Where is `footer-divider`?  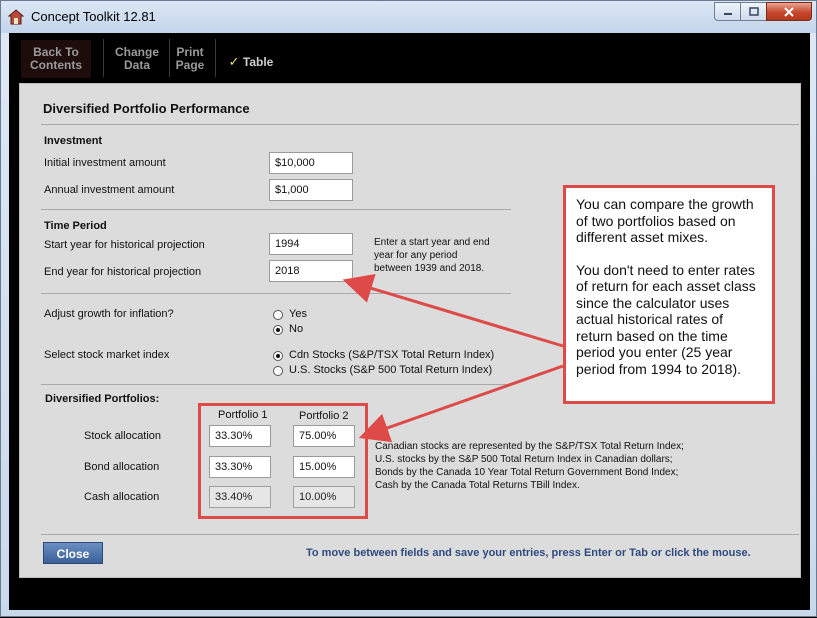
footer-divider is located at coordinates (420, 534).